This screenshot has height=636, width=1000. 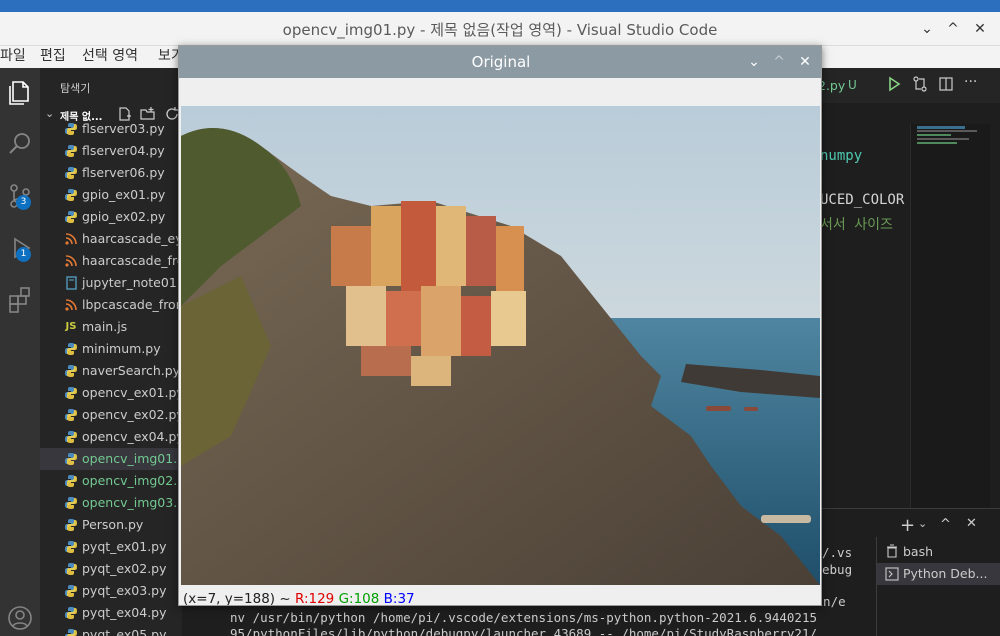 What do you see at coordinates (124, 216) in the screenshot?
I see `file-name: gpio_ex02.py` at bounding box center [124, 216].